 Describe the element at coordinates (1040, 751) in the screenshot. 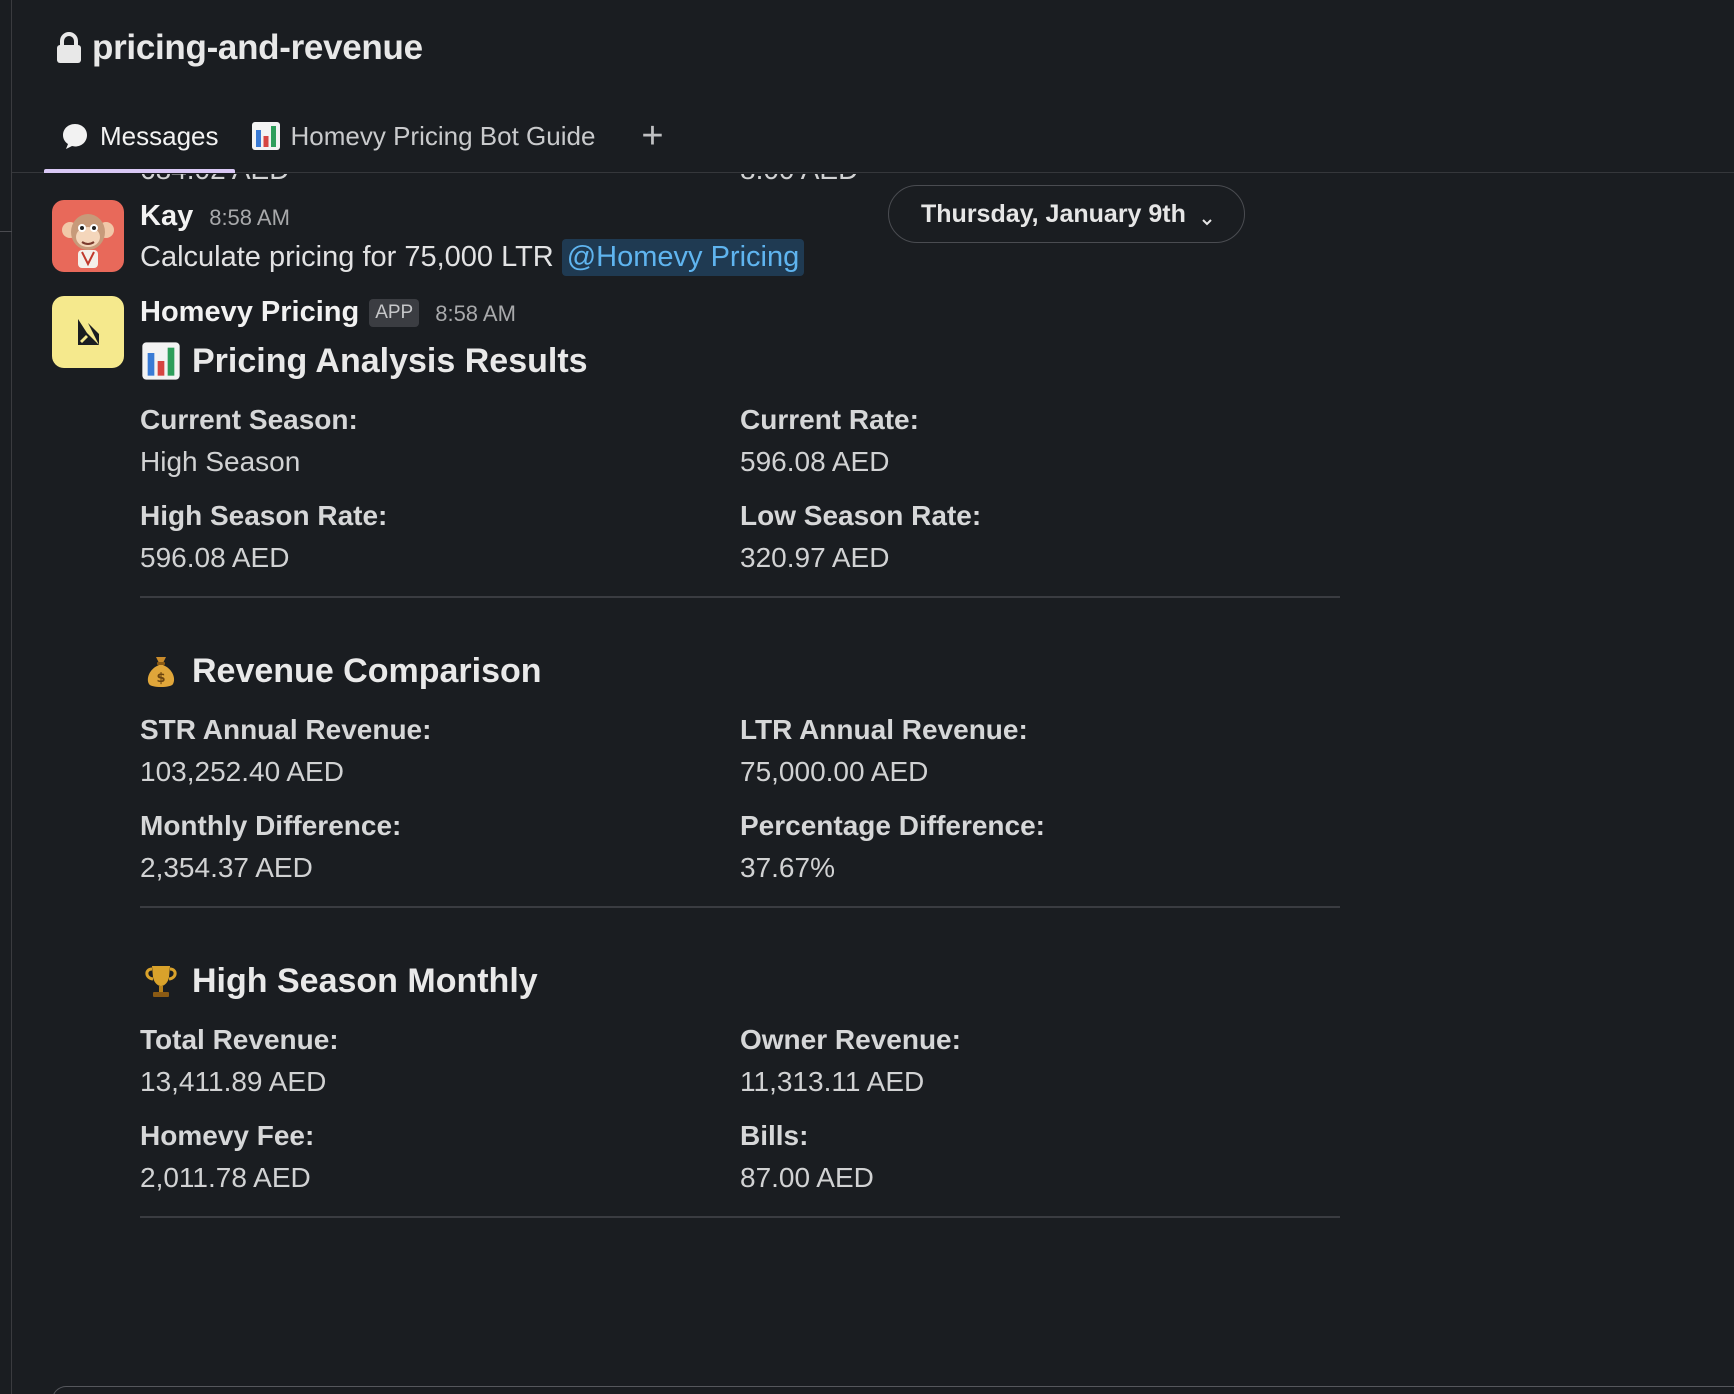

I see `field: LTR Annual Revenue: 75,000.00 AED` at that location.